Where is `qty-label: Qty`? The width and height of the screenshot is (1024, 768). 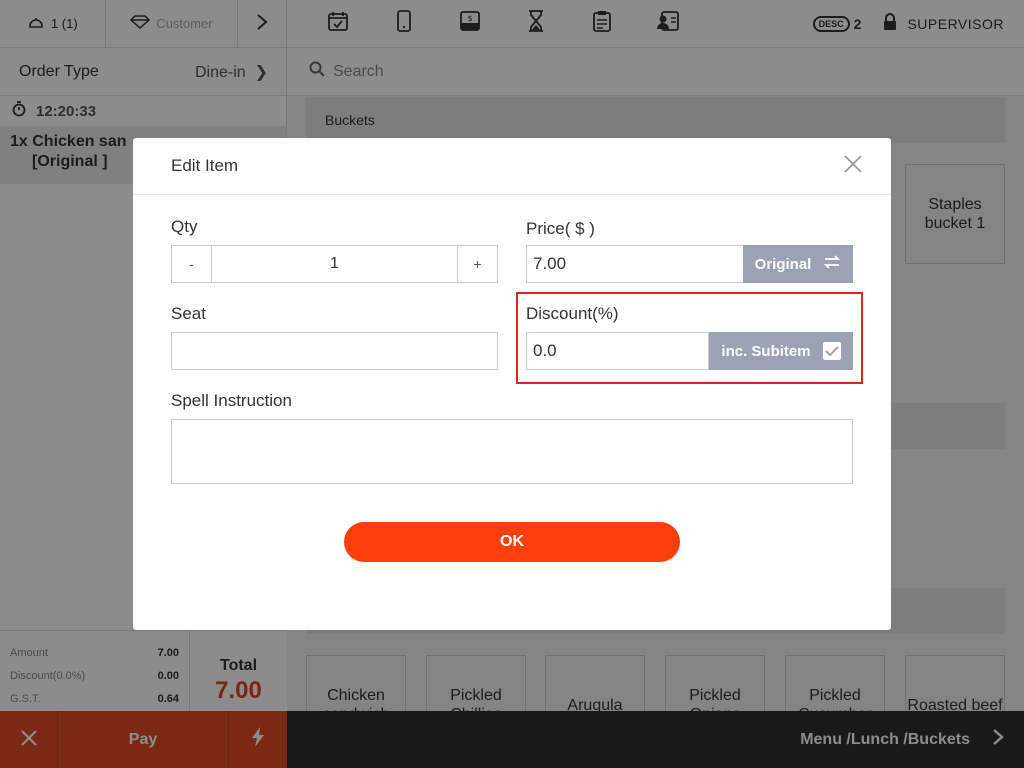 qty-label: Qty is located at coordinates (184, 226).